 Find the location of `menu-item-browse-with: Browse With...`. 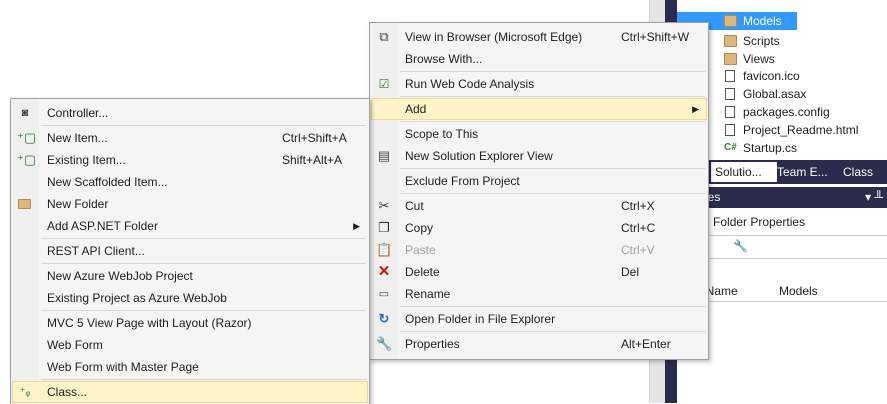

menu-item-browse-with: Browse With... is located at coordinates (539, 59).